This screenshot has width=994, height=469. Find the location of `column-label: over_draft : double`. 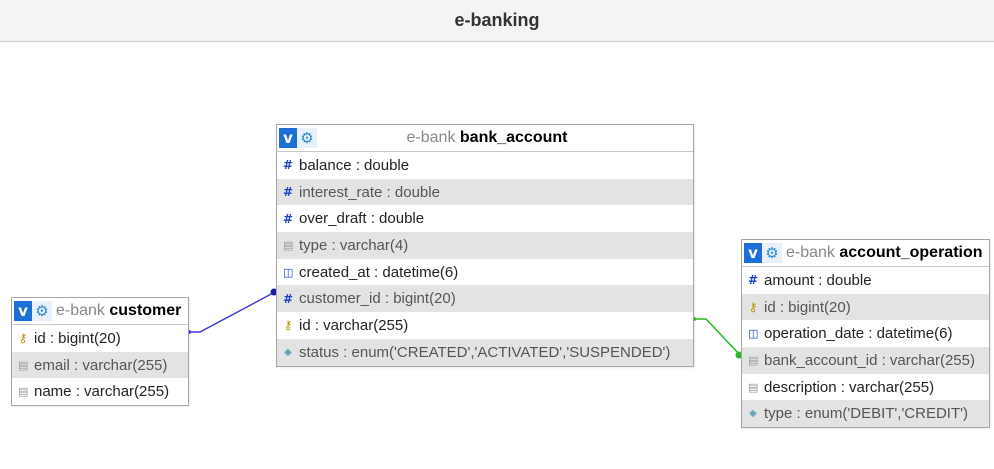

column-label: over_draft : double is located at coordinates (362, 219).